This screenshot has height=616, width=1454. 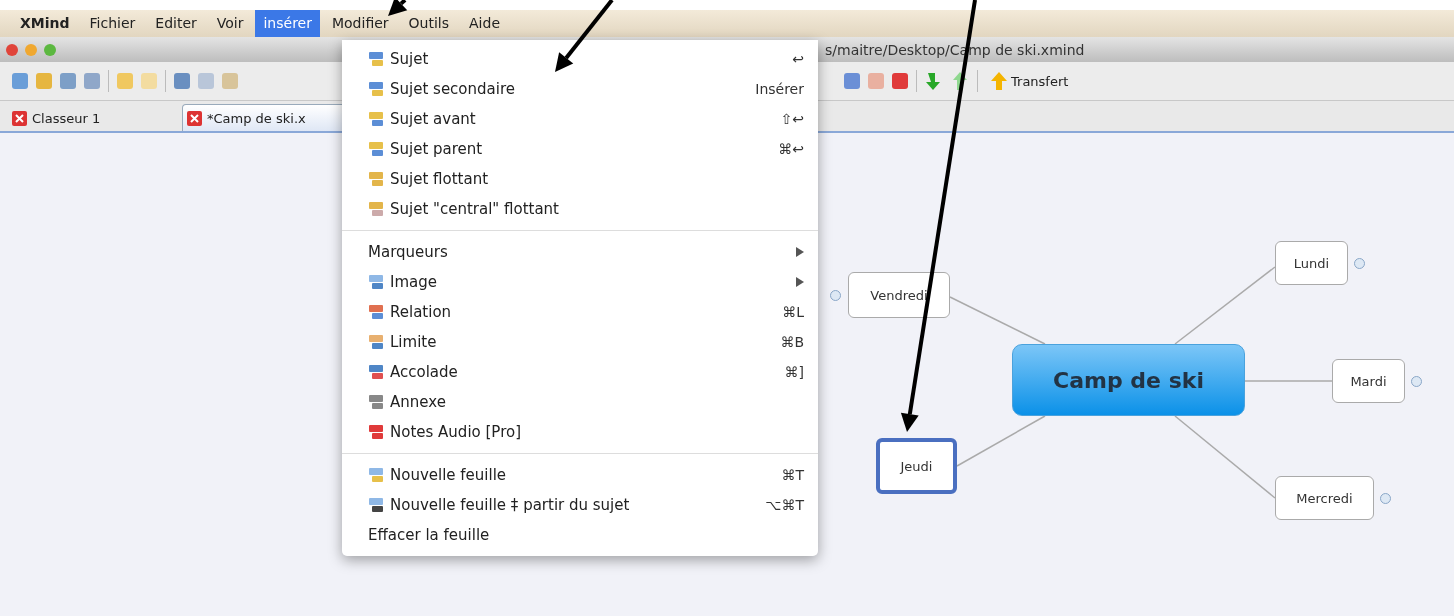 I want to click on shortcut-label: ⌥⌘T, so click(x=784, y=505).